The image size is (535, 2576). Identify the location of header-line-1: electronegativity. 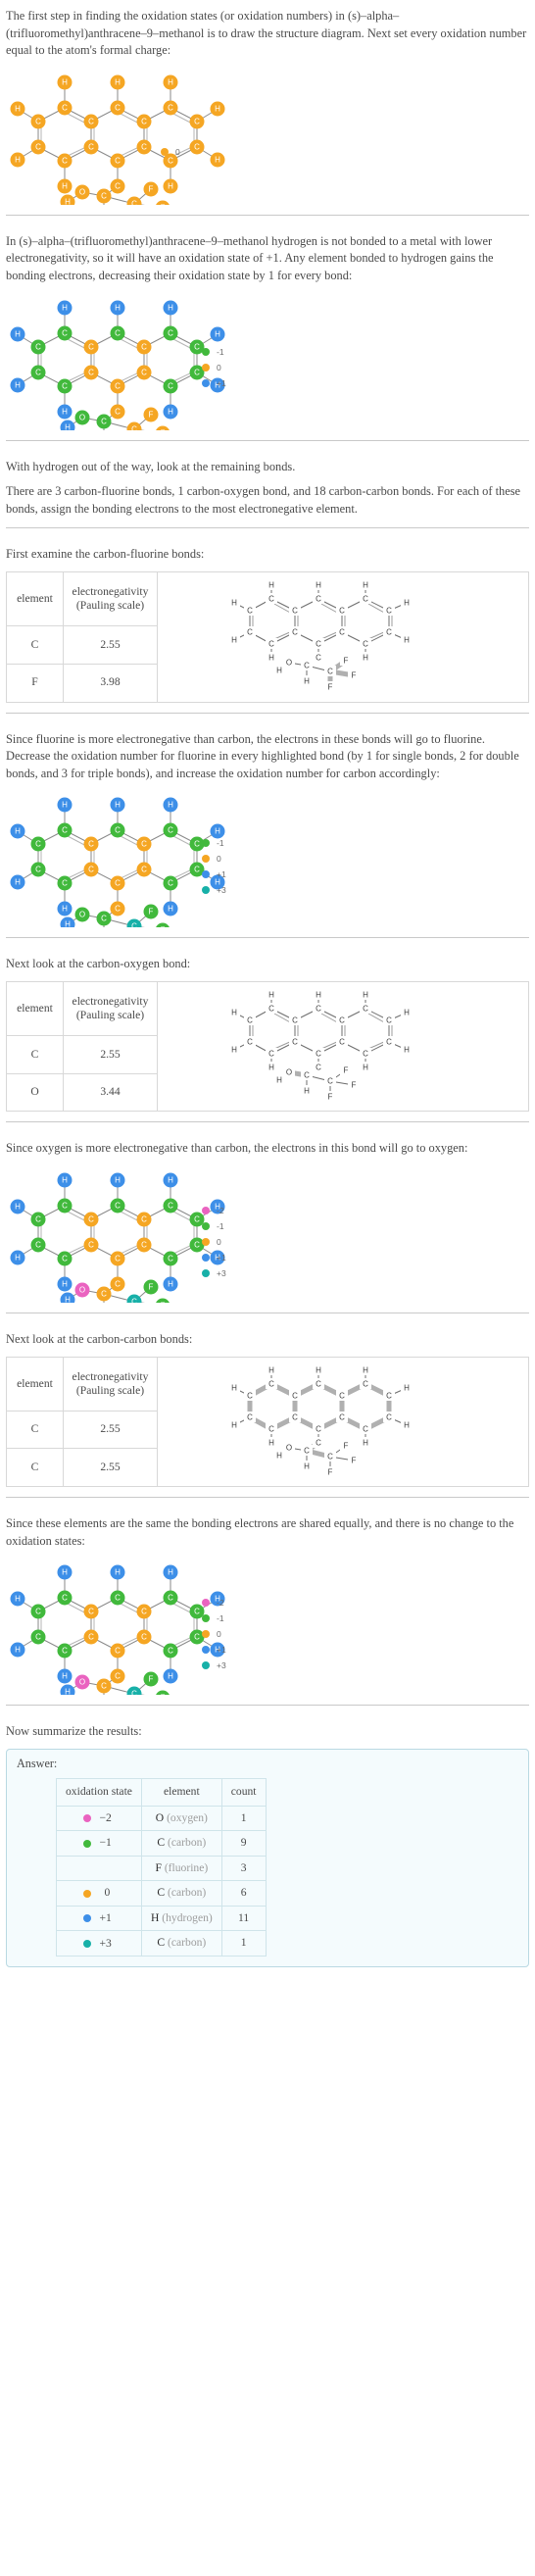
(110, 1001).